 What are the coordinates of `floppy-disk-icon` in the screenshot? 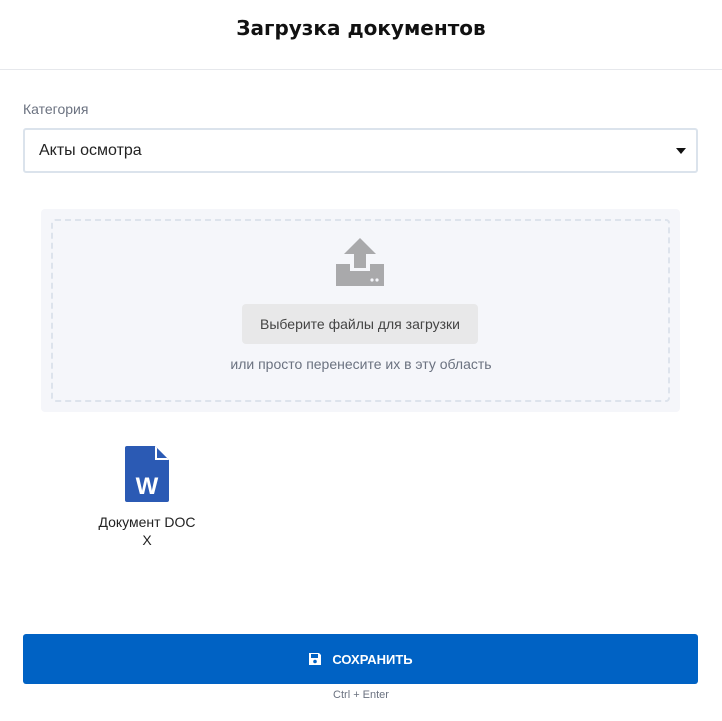 It's located at (315, 659).